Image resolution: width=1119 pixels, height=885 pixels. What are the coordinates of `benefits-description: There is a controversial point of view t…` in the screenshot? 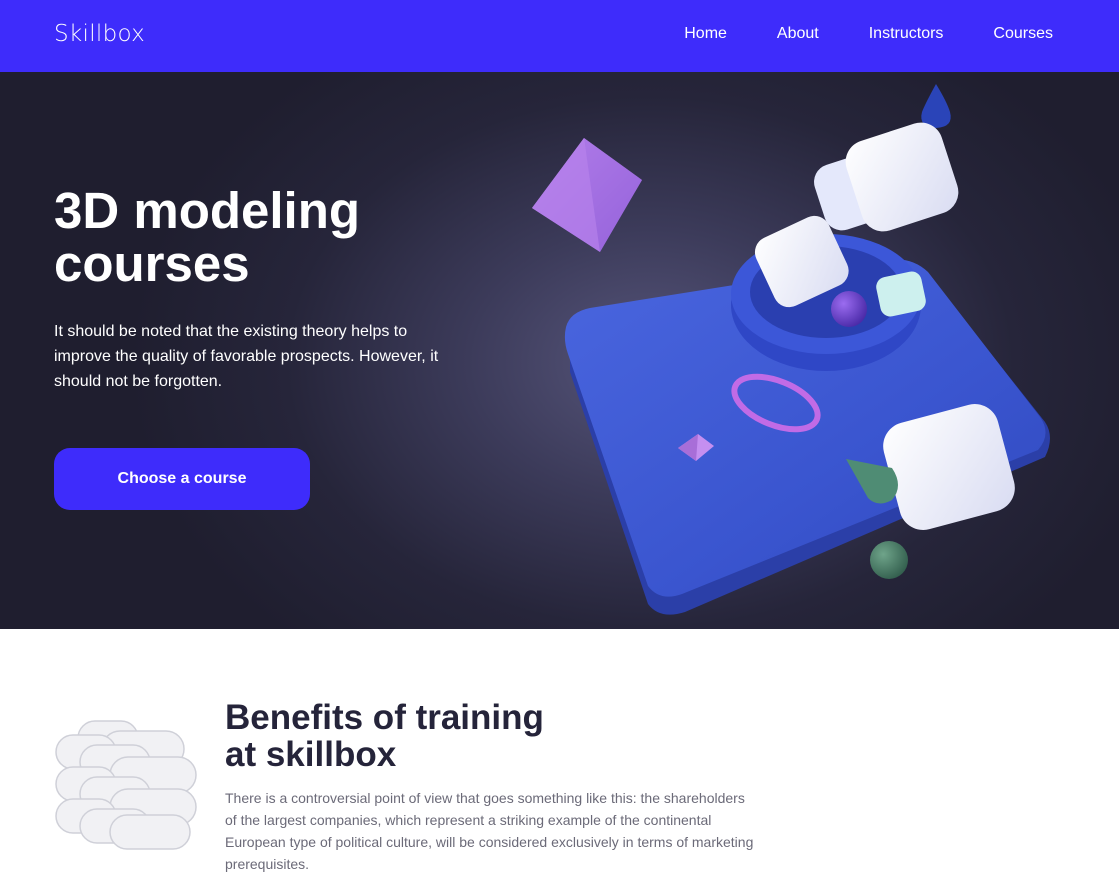 It's located at (489, 831).